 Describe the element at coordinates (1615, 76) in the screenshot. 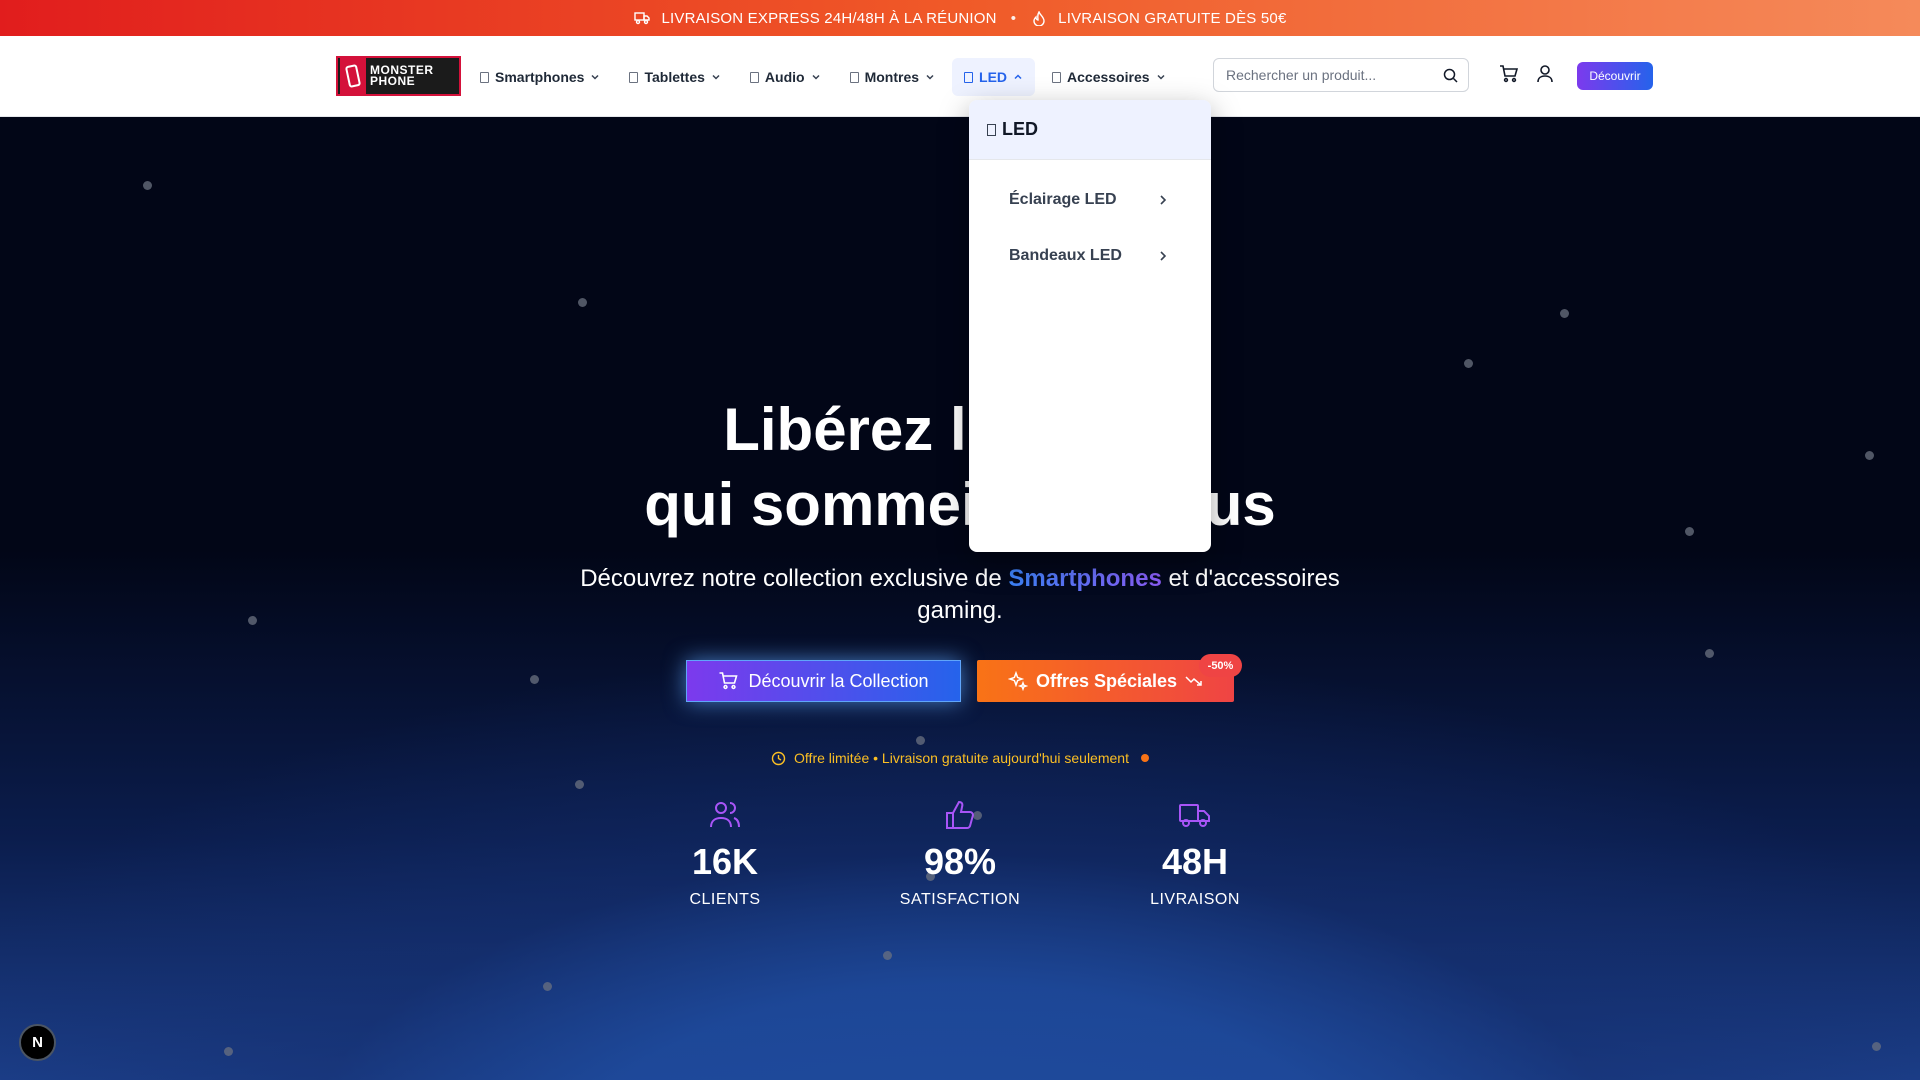

I see `discover-header-button: Découvrir` at that location.